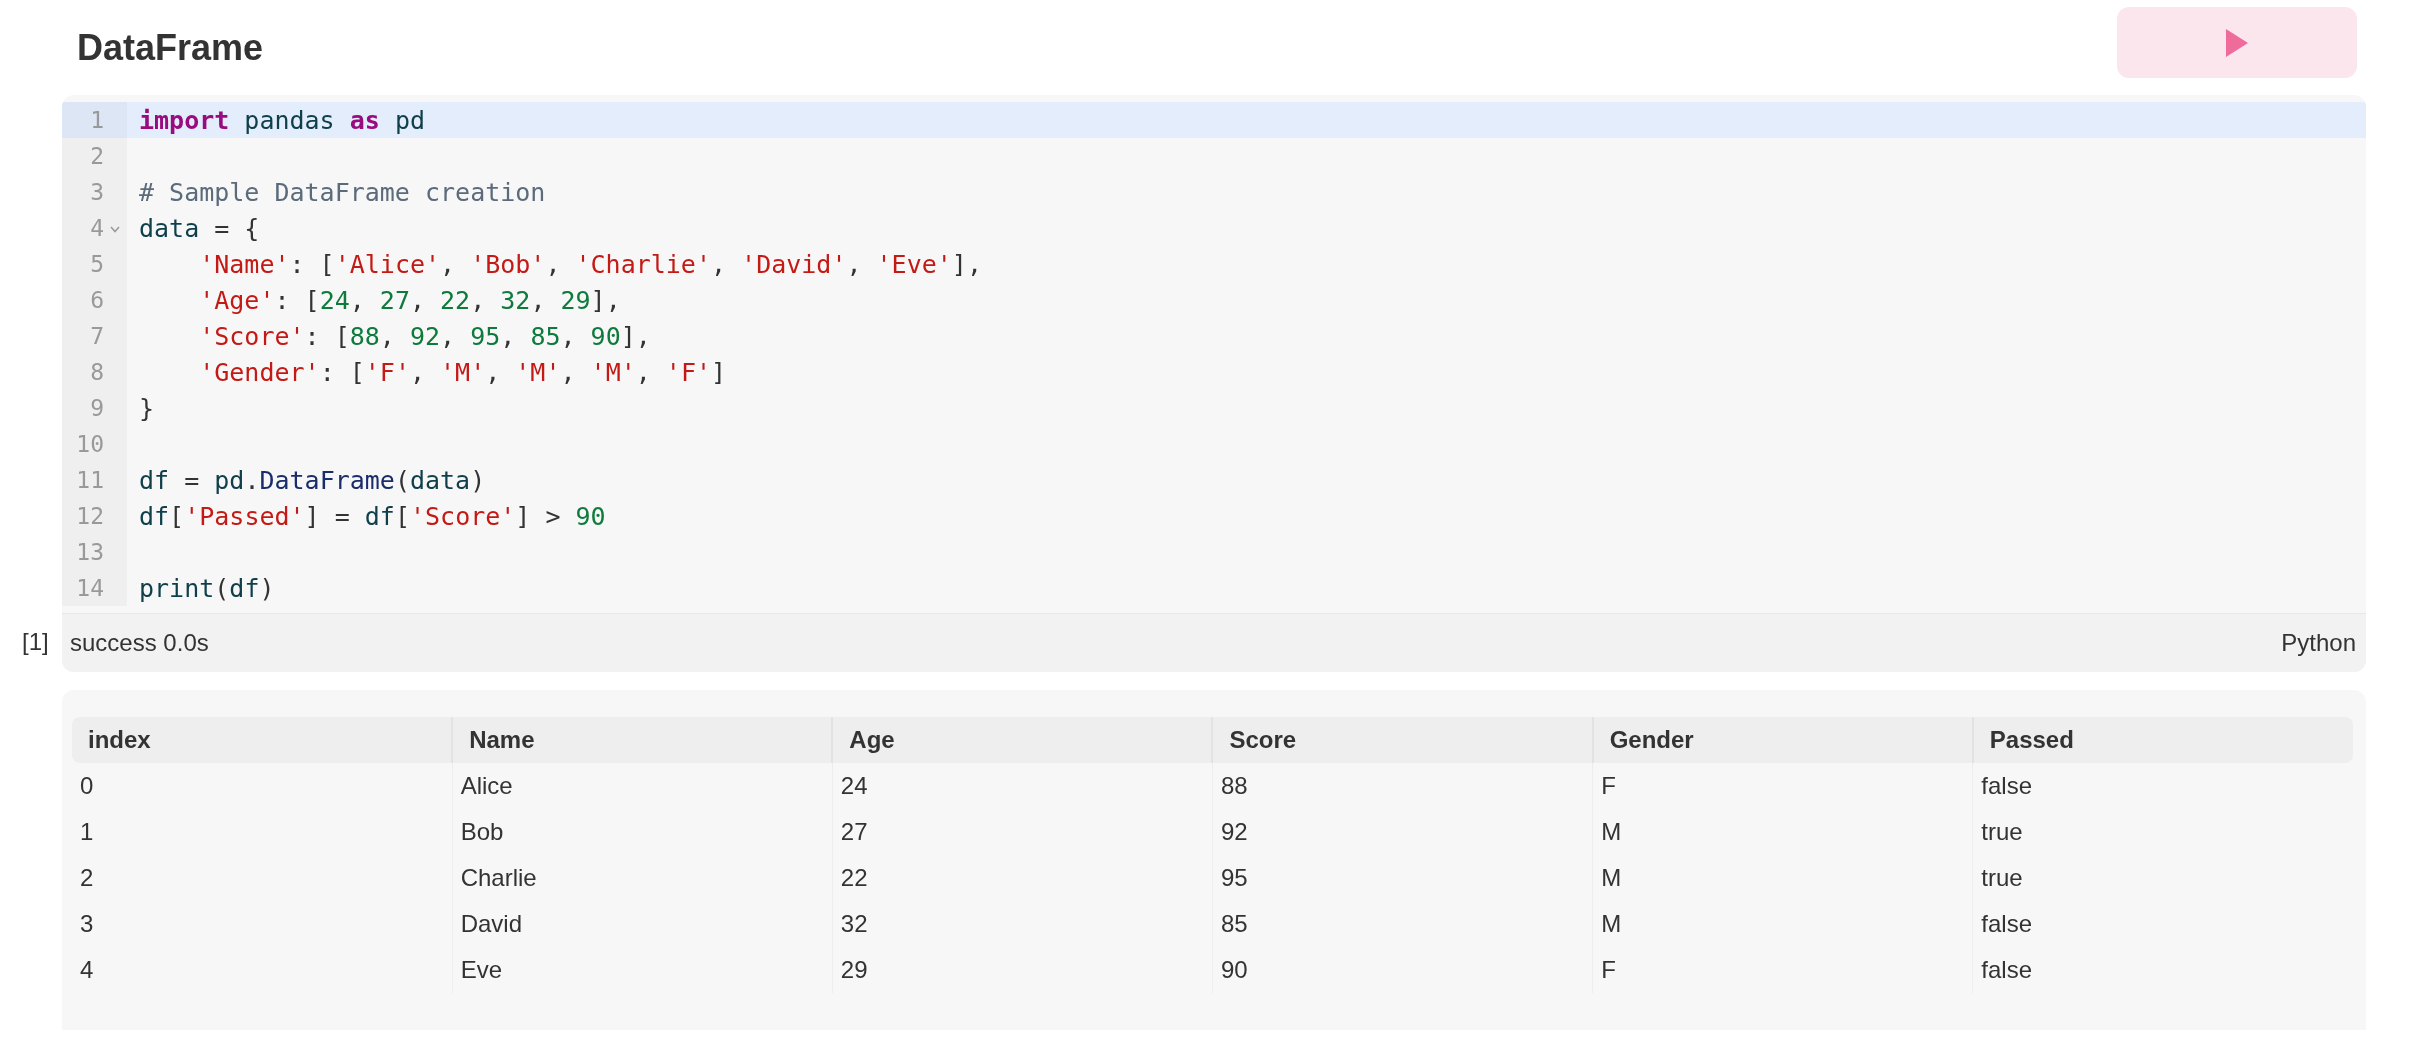 Image resolution: width=2416 pixels, height=1046 pixels. What do you see at coordinates (96, 336) in the screenshot?
I see `line-number: 7` at bounding box center [96, 336].